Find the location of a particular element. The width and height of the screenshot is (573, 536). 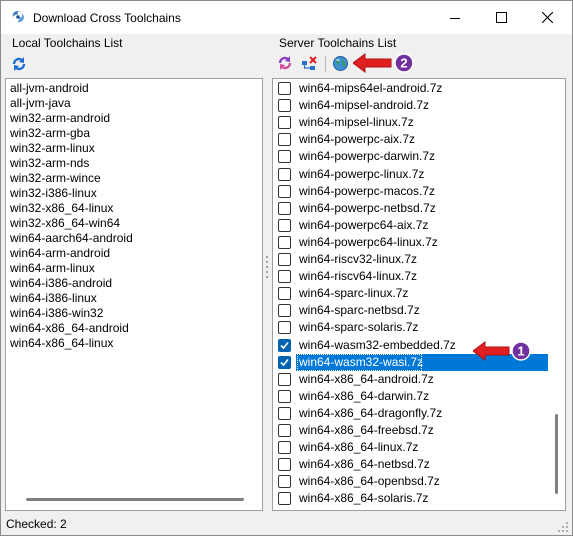

size-grip-icon is located at coordinates (563, 527).